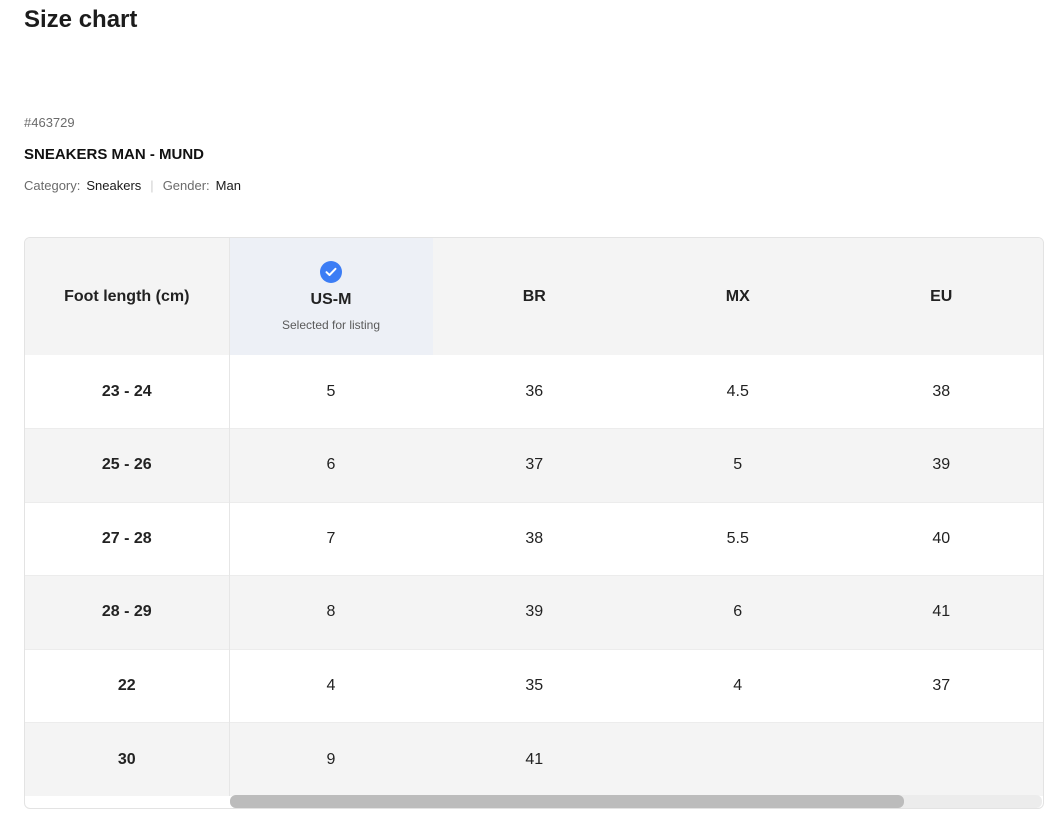  What do you see at coordinates (127, 296) in the screenshot?
I see `column-header-foot-length: Foot length (cm)` at bounding box center [127, 296].